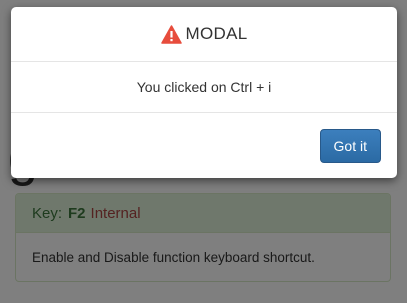 The image size is (407, 303). Describe the element at coordinates (171, 34) in the screenshot. I see `warning-icon` at that location.